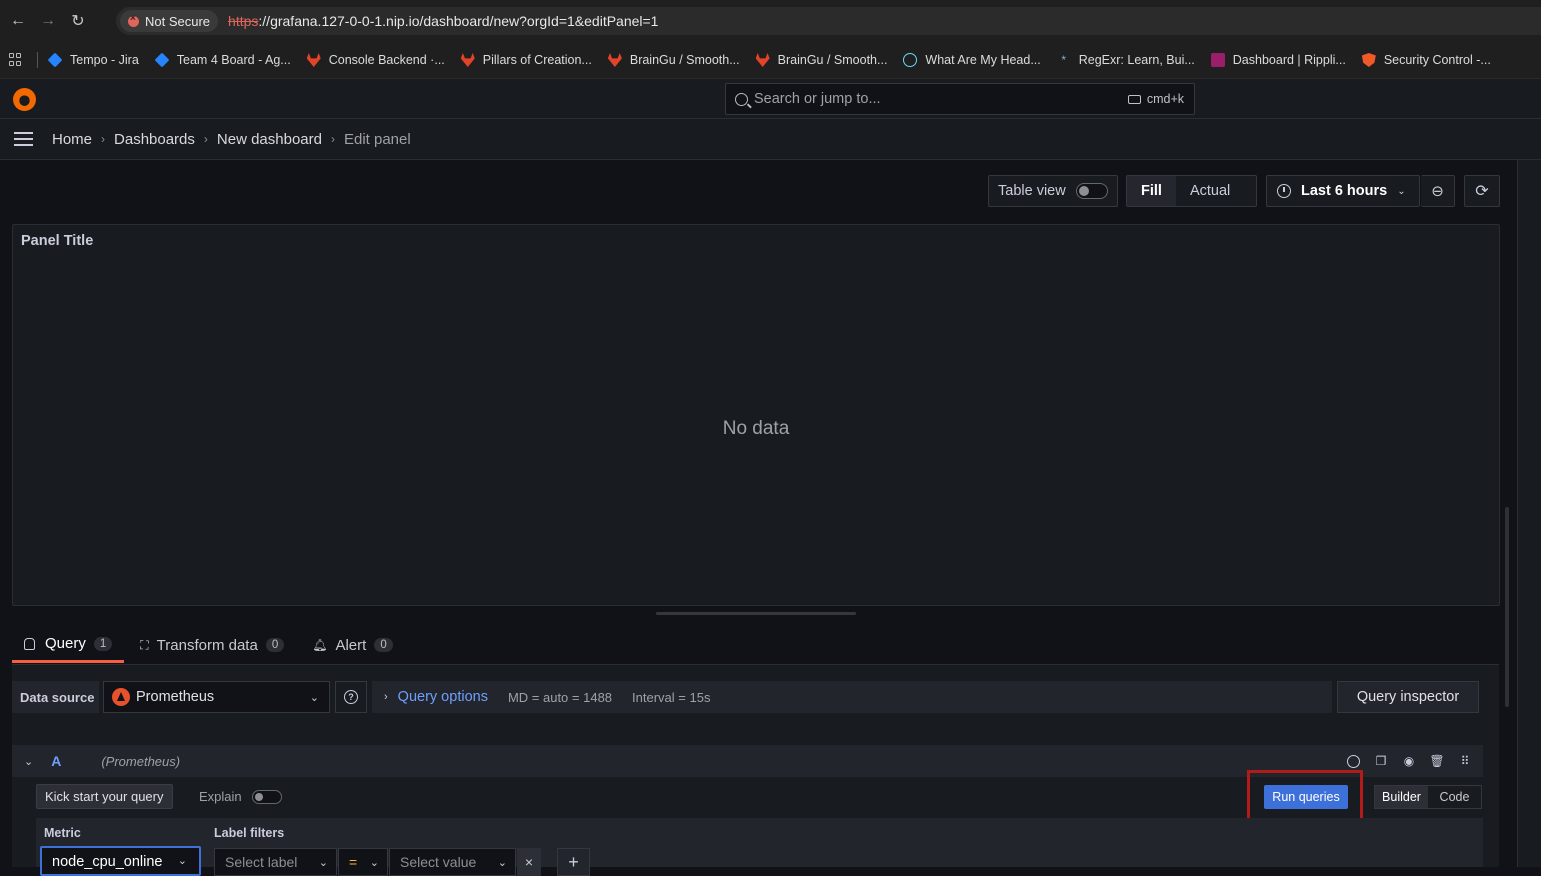 Image resolution: width=1541 pixels, height=876 pixels. Describe the element at coordinates (103, 643) in the screenshot. I see `tab-count-badge: 1` at that location.